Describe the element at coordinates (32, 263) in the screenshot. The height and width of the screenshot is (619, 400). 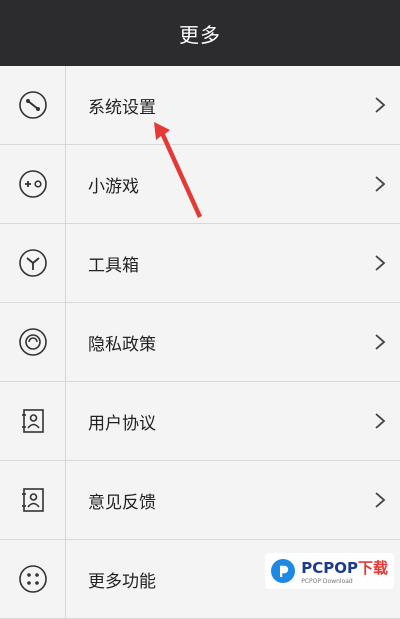
I see `tool-y-icon` at that location.